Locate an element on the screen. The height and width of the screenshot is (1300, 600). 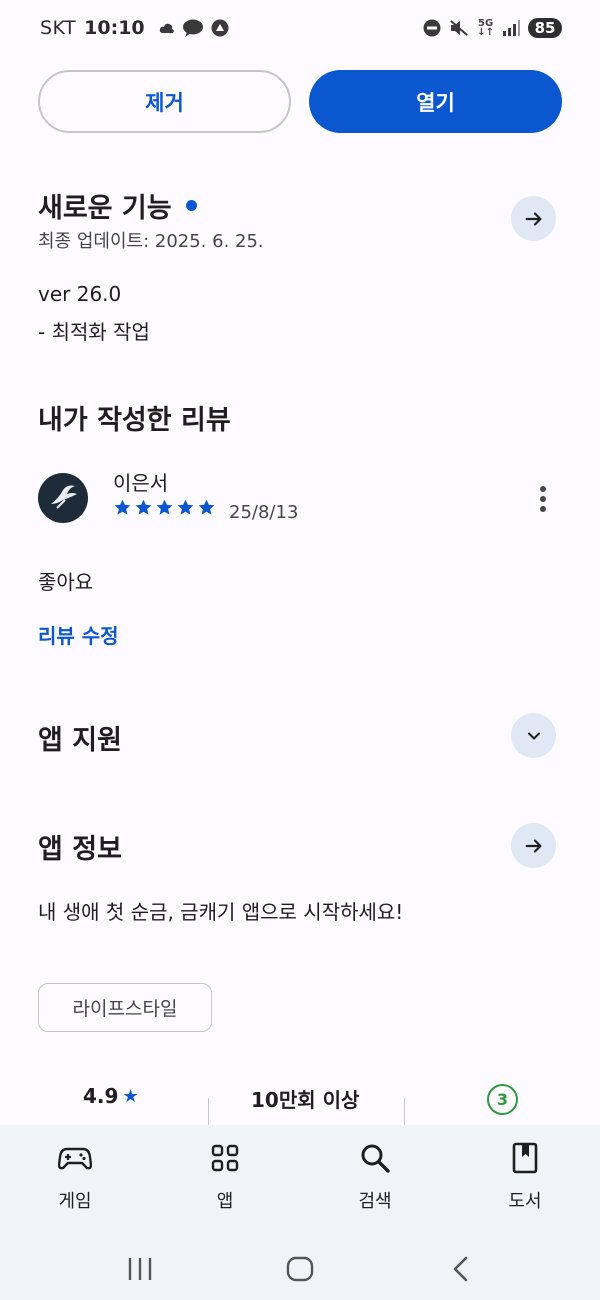
whats-new-title: 새로운 기능 is located at coordinates (105, 208).